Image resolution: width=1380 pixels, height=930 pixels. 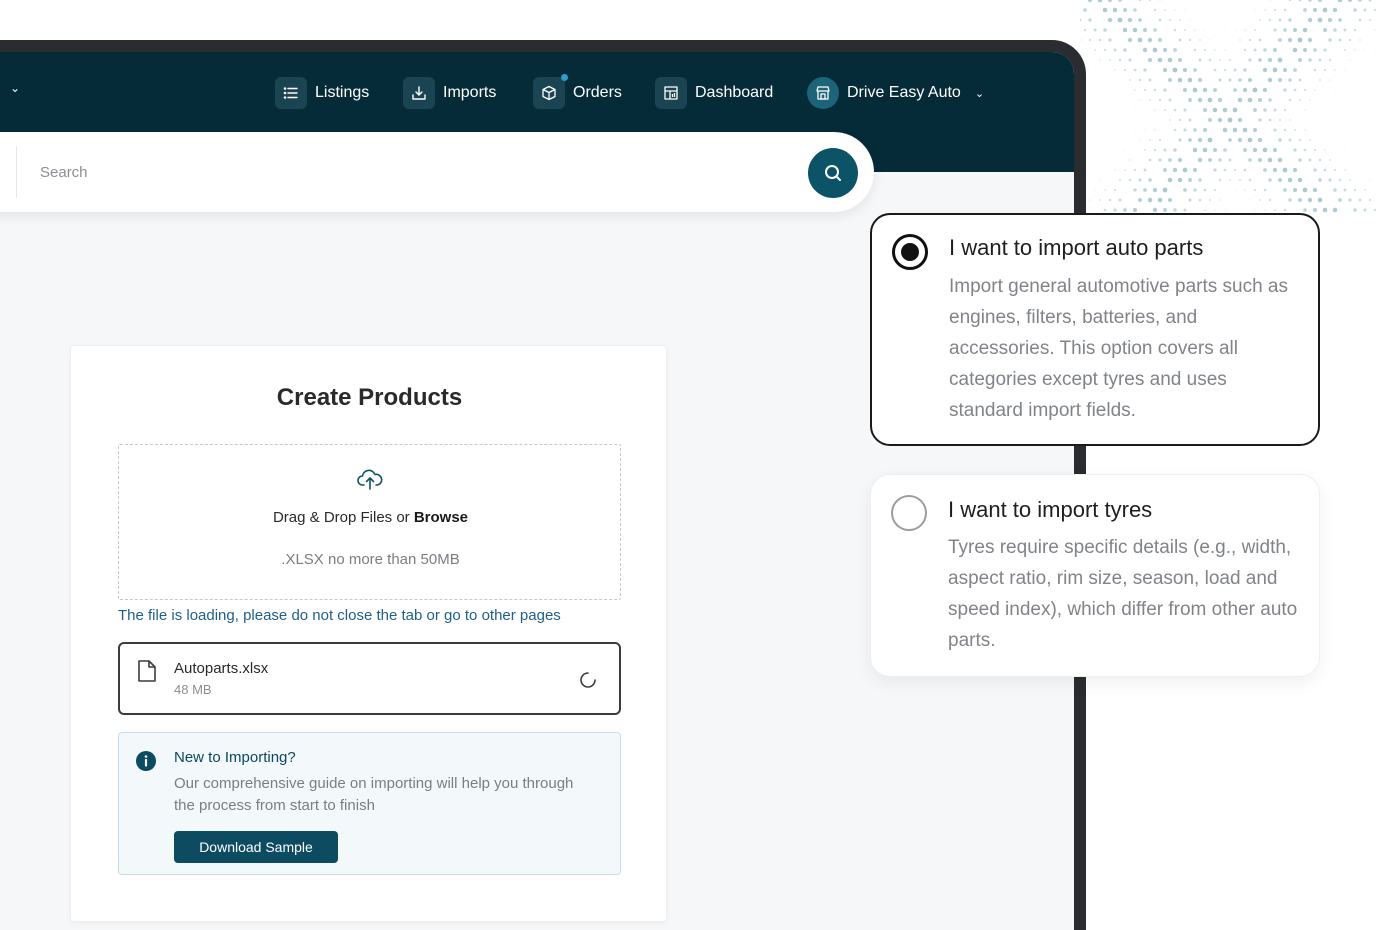 I want to click on option-title: I want to import tyres, so click(x=1050, y=509).